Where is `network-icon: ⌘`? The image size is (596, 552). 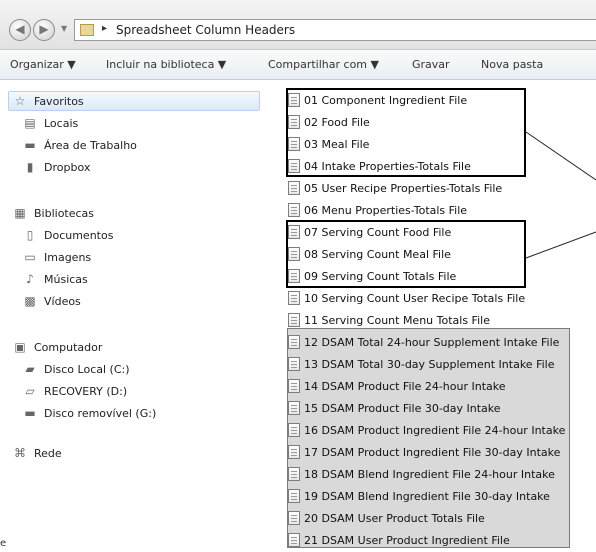 network-icon: ⌘ is located at coordinates (20, 453).